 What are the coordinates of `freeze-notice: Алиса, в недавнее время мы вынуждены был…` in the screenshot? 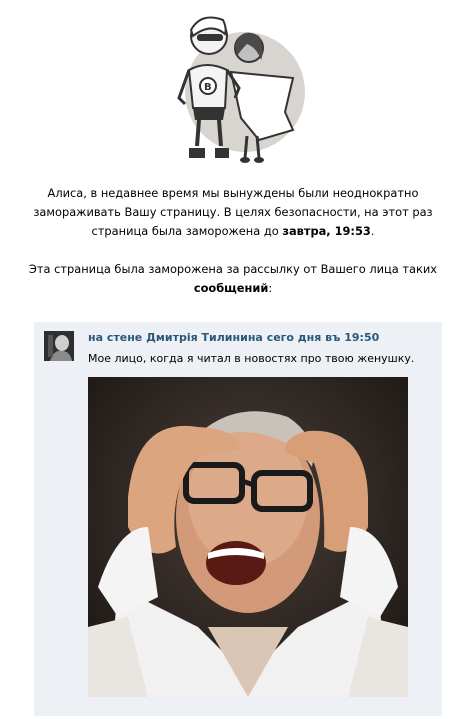 It's located at (233, 241).